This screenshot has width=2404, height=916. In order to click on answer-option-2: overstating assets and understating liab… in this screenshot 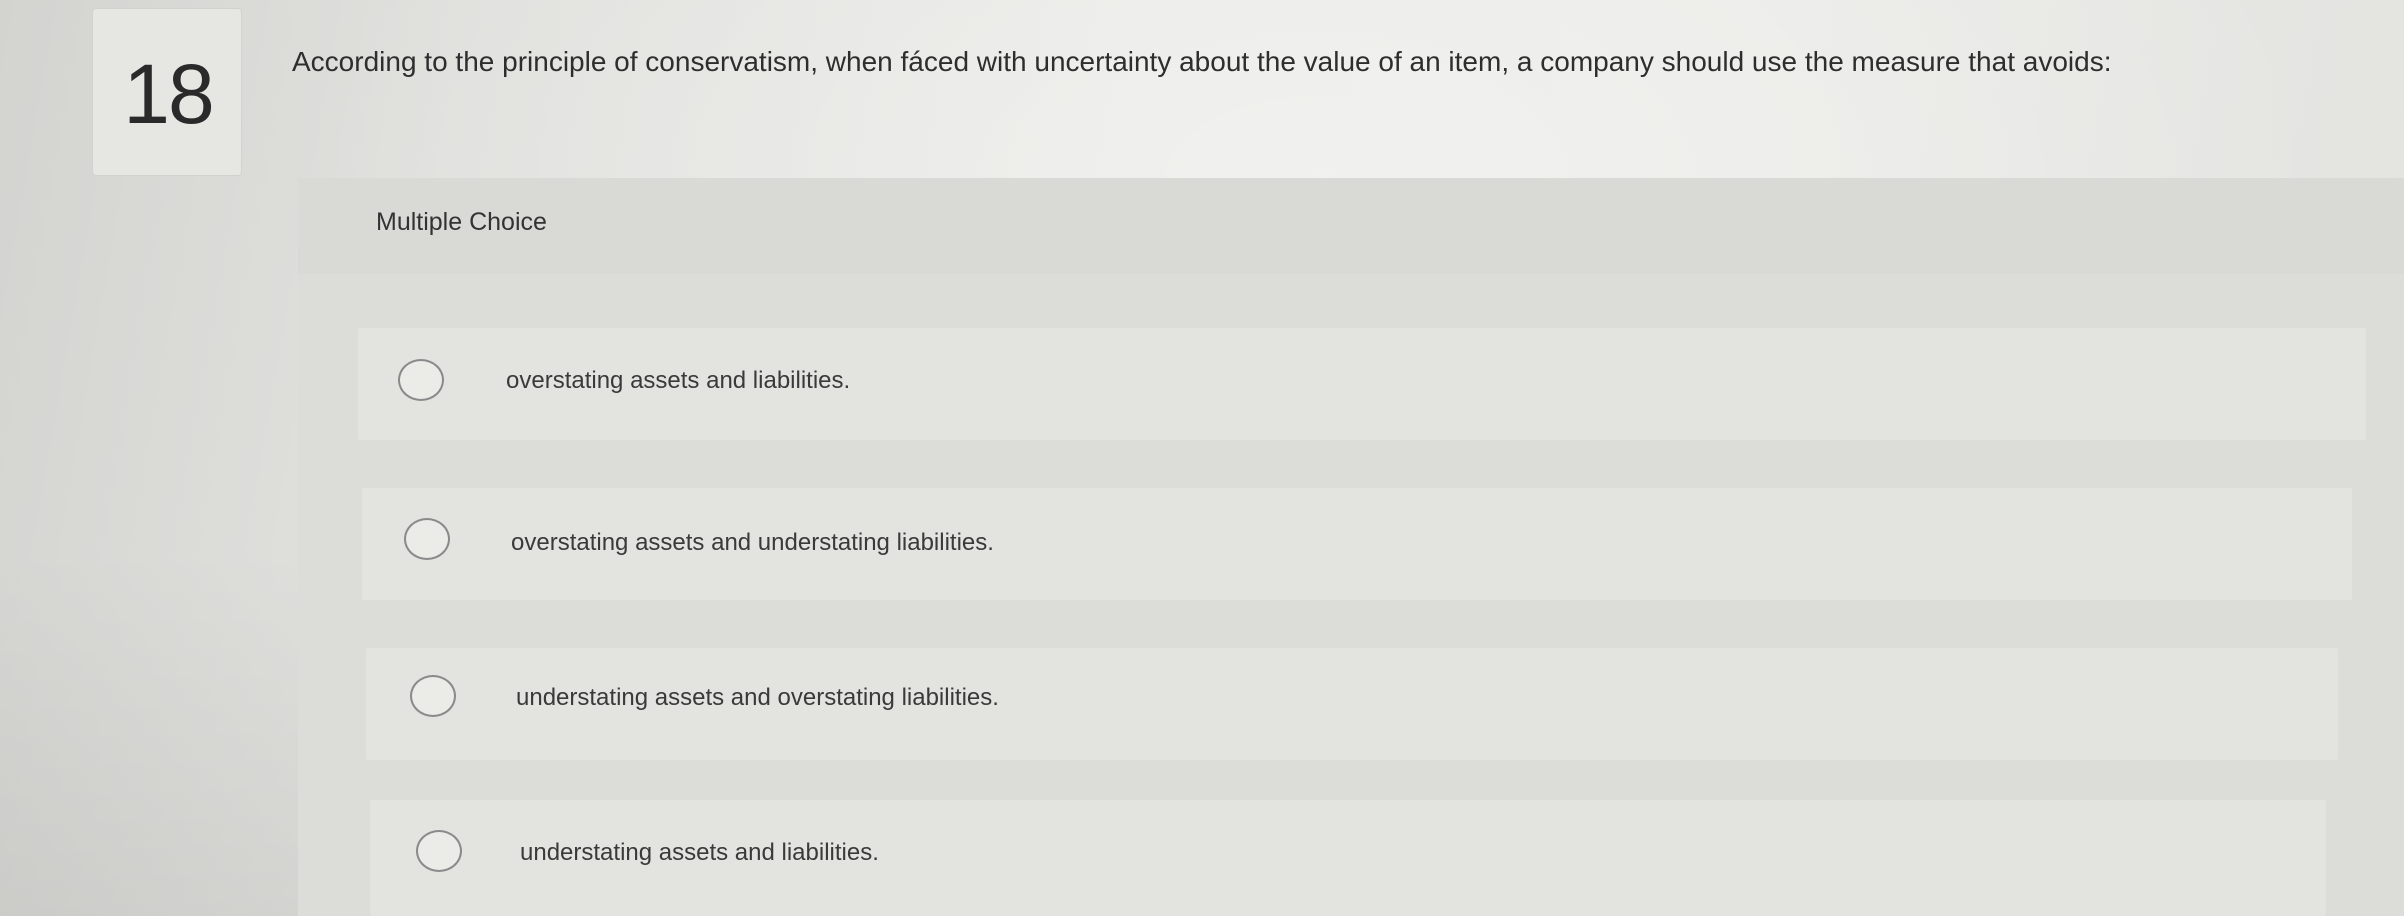, I will do `click(1357, 544)`.